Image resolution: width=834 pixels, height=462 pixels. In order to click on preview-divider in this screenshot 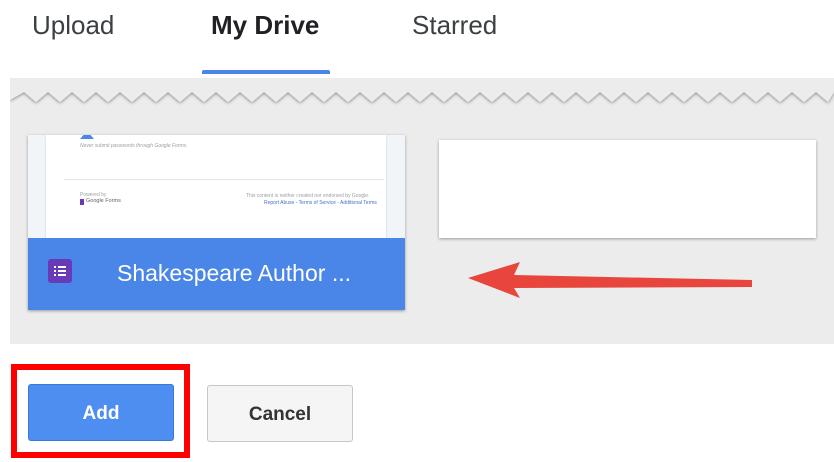, I will do `click(224, 179)`.